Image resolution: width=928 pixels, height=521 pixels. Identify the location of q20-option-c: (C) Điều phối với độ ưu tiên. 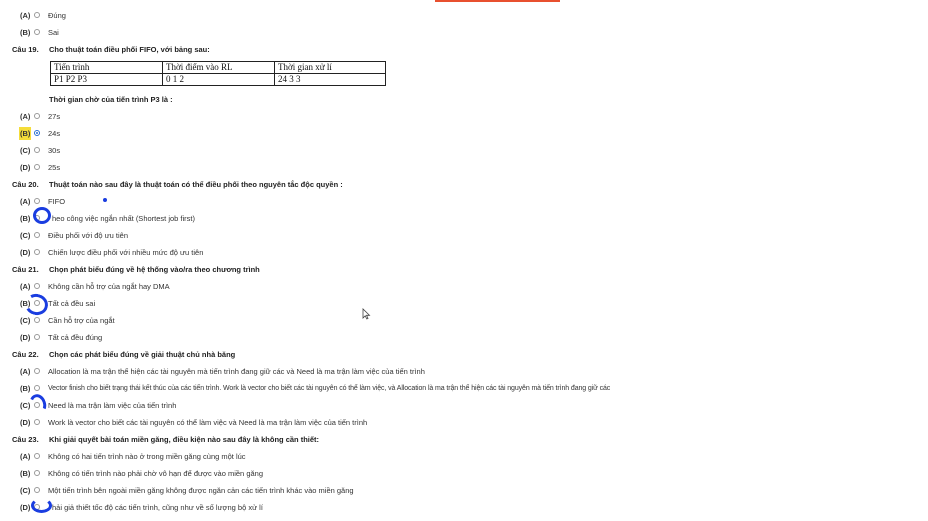
(464, 235).